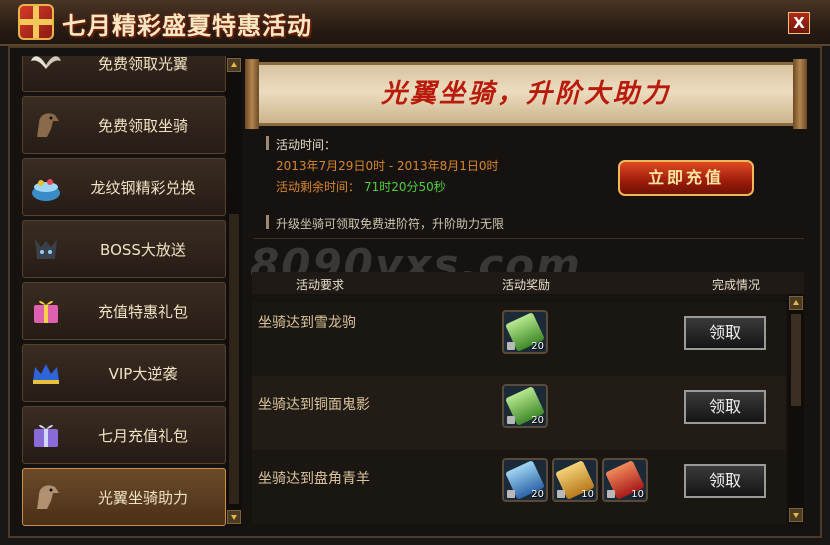 This screenshot has height=545, width=830. What do you see at coordinates (314, 405) in the screenshot?
I see `row-requirement: 坐骑达到铜面鬼影` at bounding box center [314, 405].